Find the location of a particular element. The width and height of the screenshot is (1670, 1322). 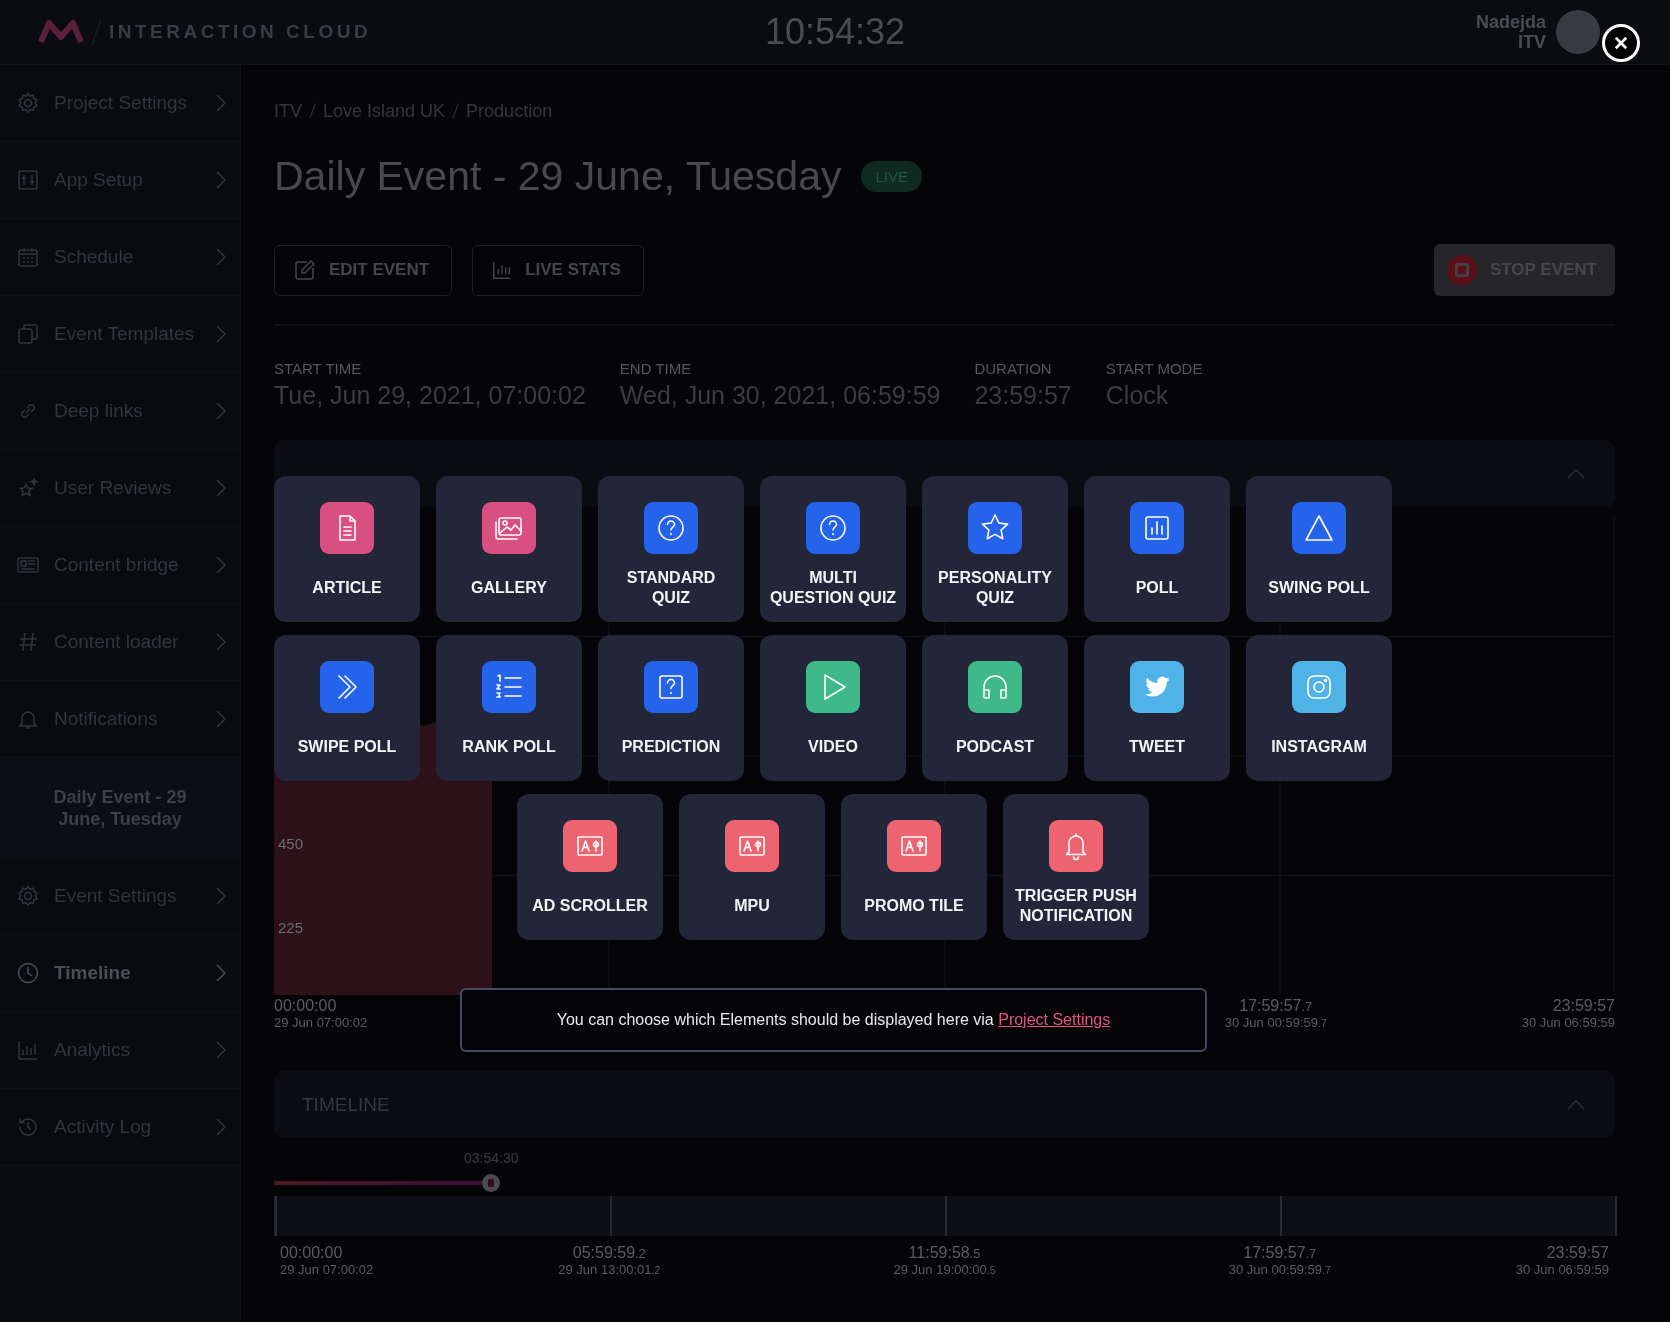

element-tile: PREDICTION is located at coordinates (671, 708).